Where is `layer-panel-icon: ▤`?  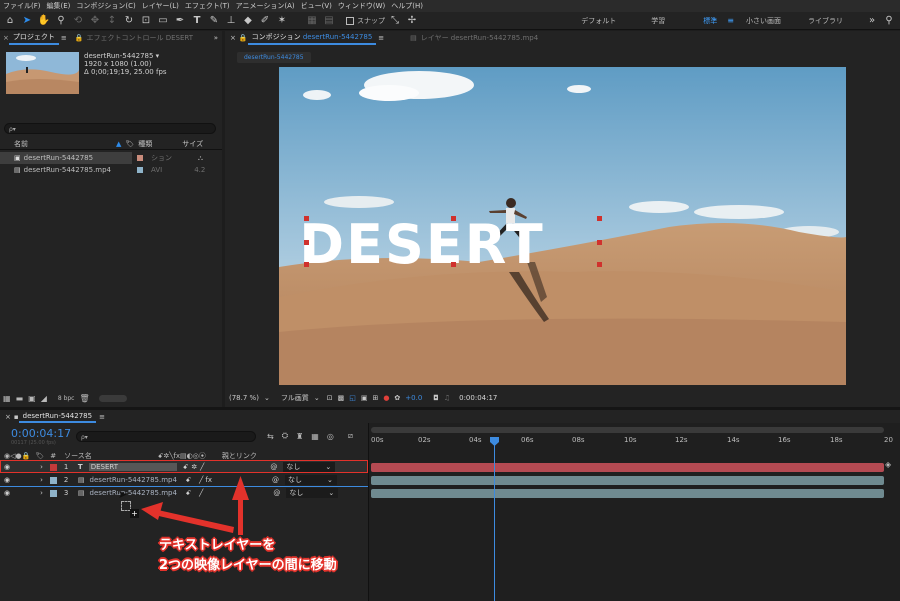 layer-panel-icon: ▤ is located at coordinates (413, 38).